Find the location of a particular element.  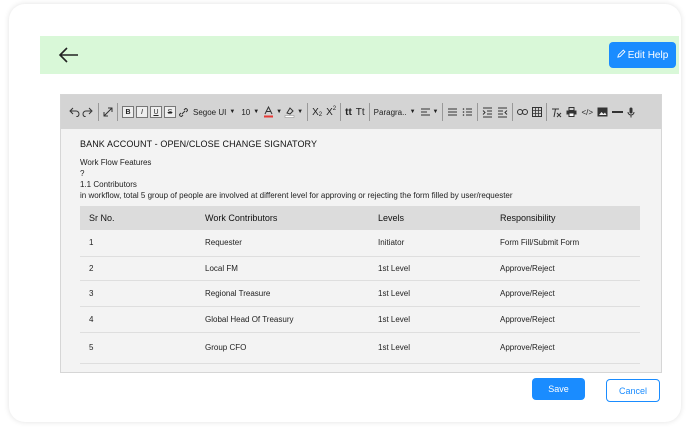

document-text: 1.1 Contributors is located at coordinates (108, 184).